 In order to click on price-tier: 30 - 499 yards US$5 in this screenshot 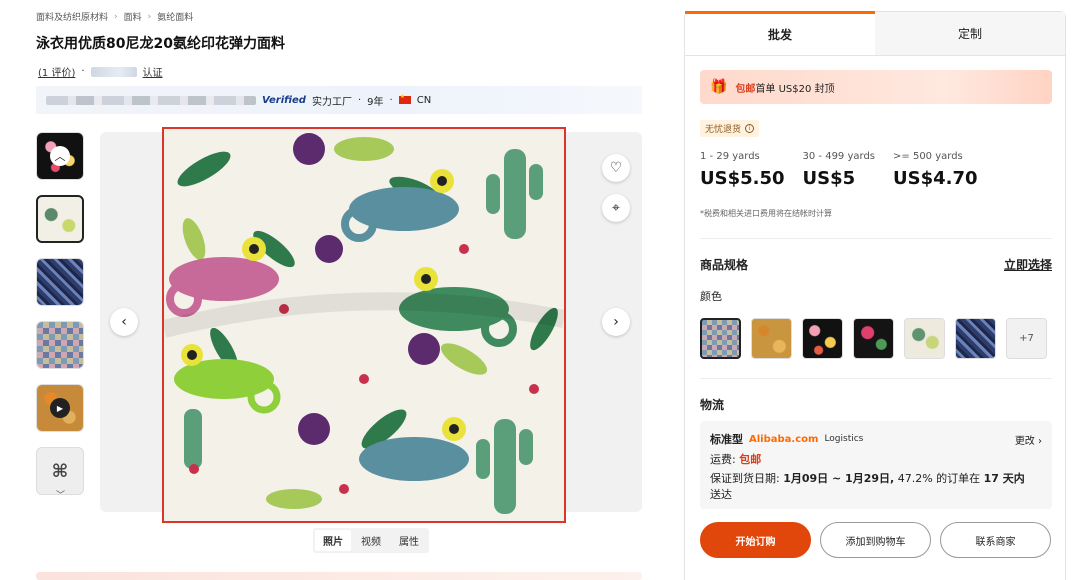, I will do `click(839, 170)`.